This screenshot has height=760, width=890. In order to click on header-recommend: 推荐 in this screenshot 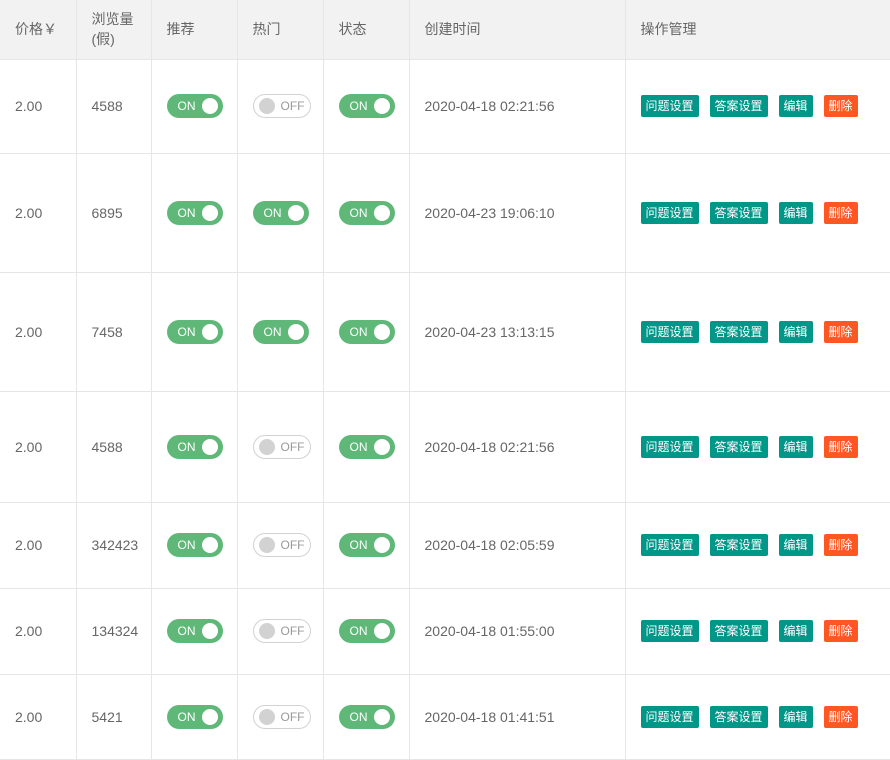, I will do `click(194, 30)`.